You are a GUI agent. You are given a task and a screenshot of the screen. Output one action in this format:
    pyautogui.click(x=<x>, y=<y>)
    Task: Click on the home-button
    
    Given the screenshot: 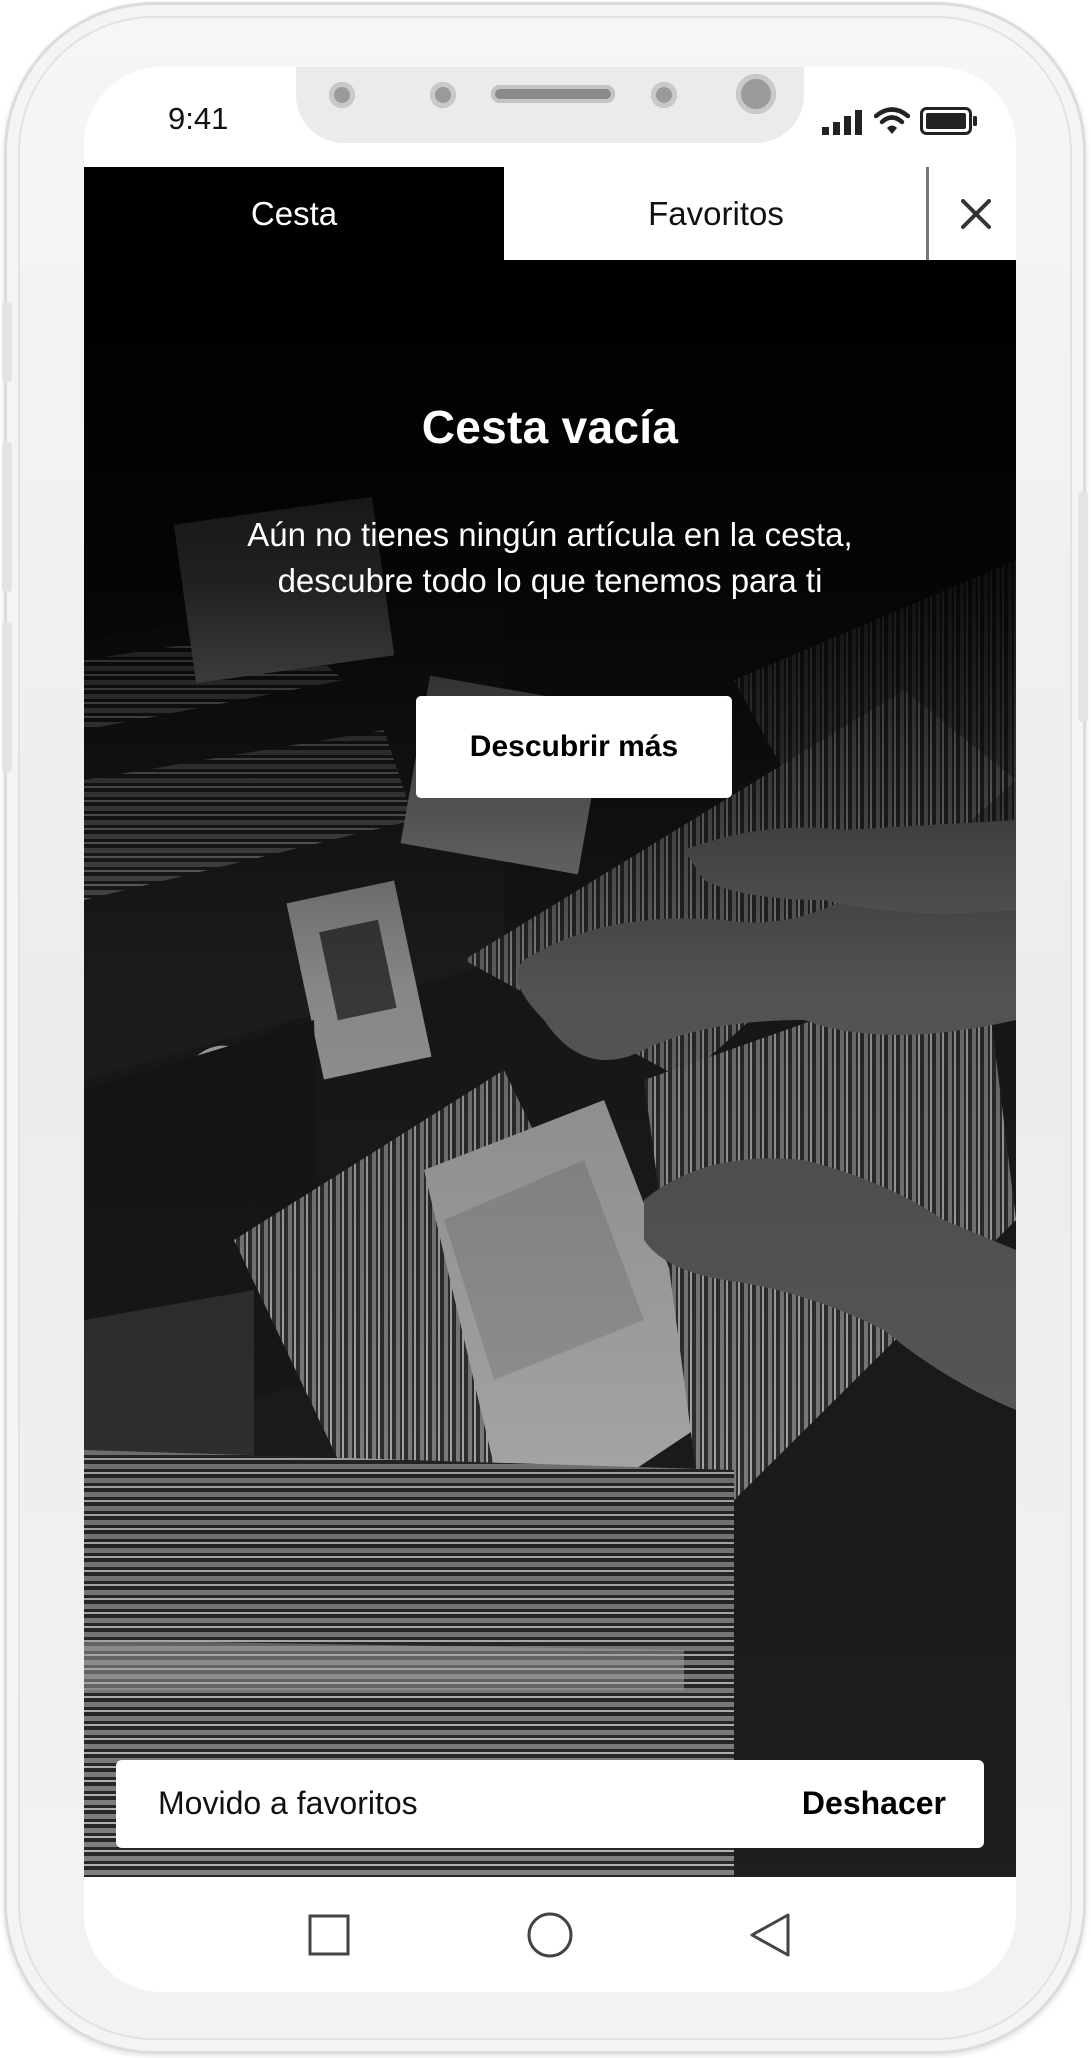 What is the action you would take?
    pyautogui.click(x=550, y=1935)
    